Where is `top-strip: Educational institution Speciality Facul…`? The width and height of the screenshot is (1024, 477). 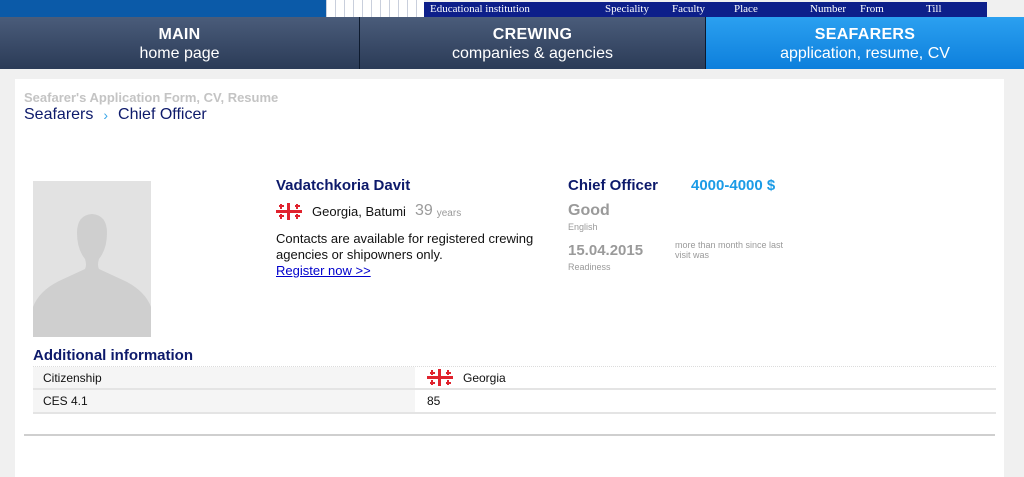 top-strip: Educational institution Speciality Facul… is located at coordinates (512, 8).